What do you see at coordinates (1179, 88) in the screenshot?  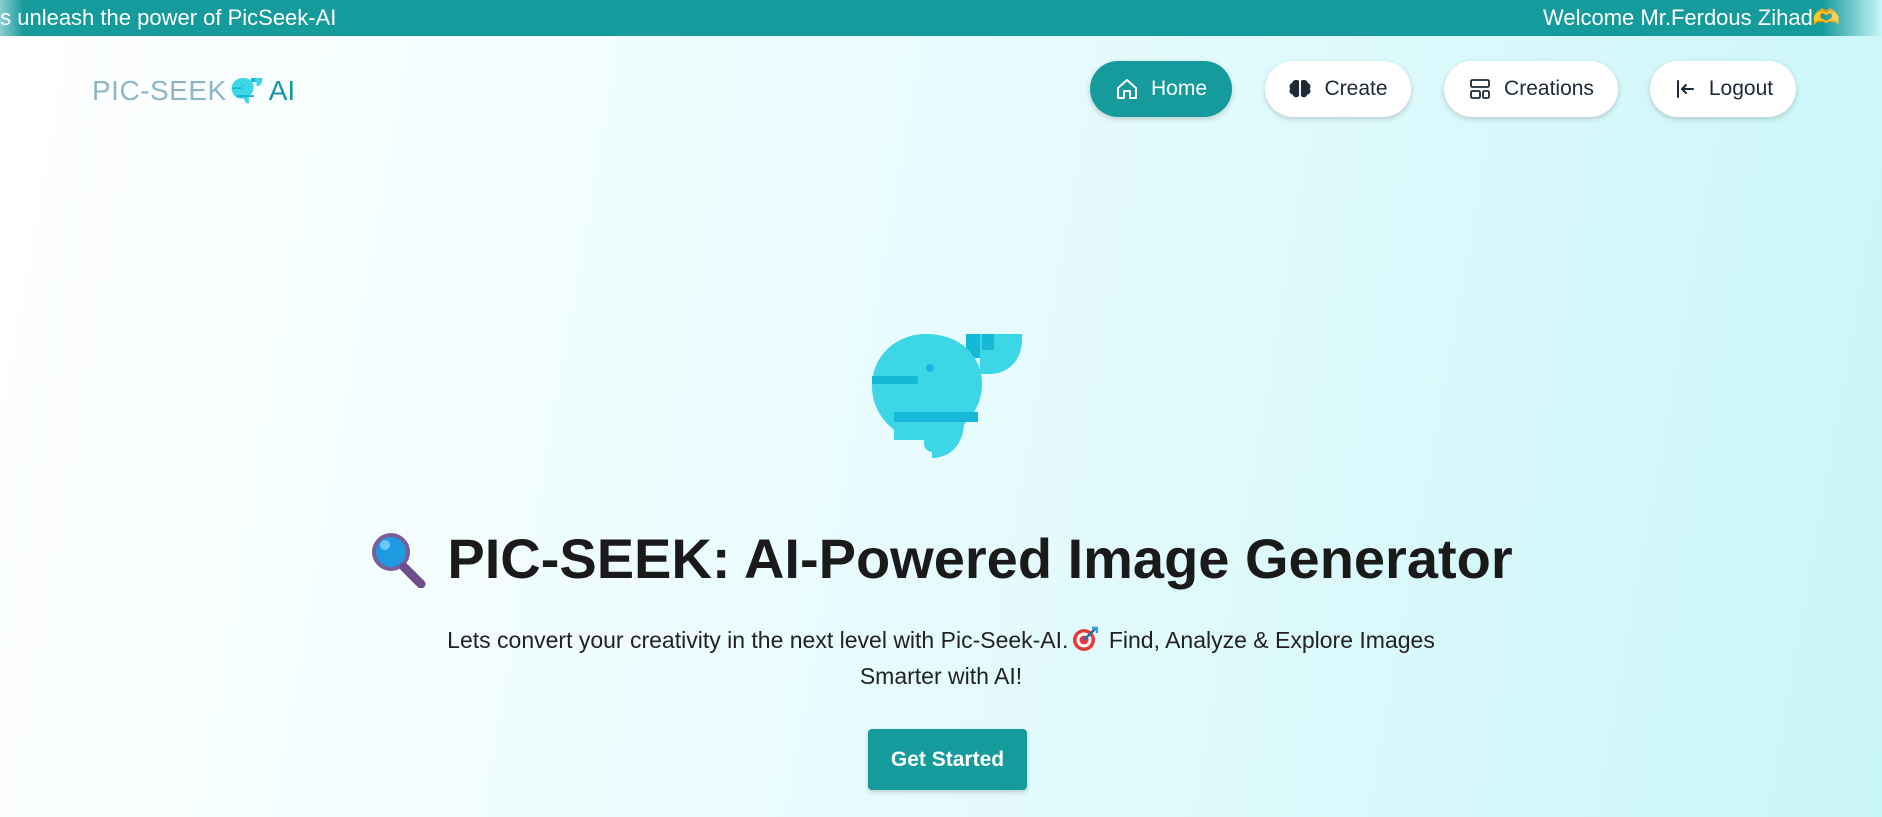 I see `nav-home-label: Home` at bounding box center [1179, 88].